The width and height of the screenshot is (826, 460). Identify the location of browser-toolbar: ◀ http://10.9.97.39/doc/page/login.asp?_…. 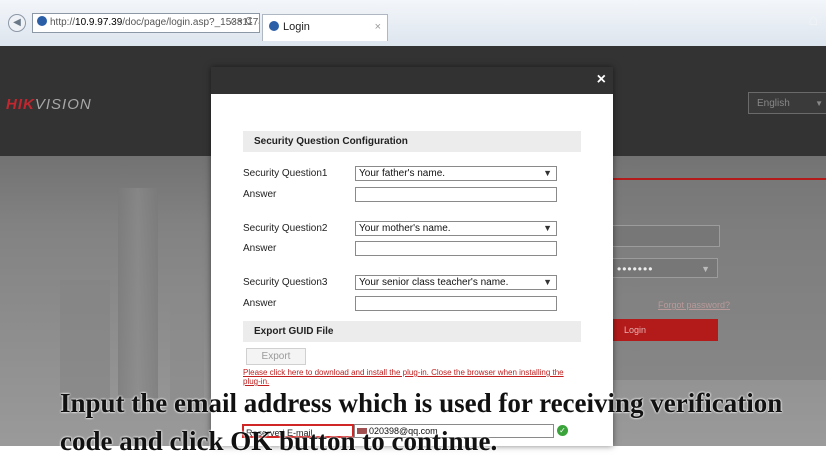
(413, 23).